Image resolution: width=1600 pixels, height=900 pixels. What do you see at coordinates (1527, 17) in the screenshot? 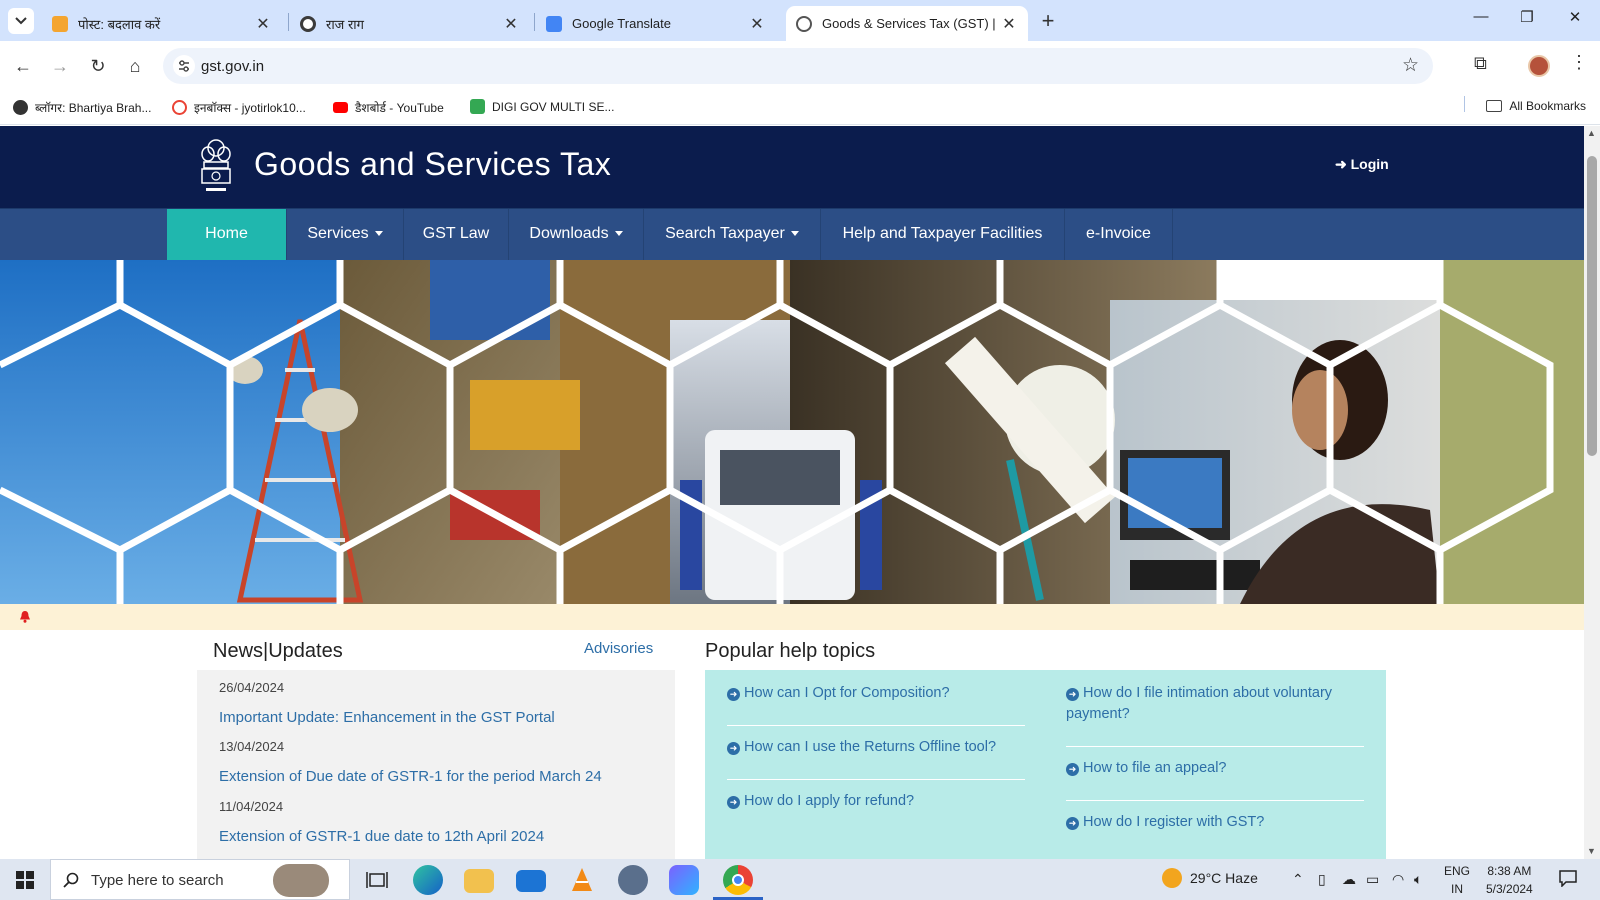
I see `restore-button: ❐` at bounding box center [1527, 17].